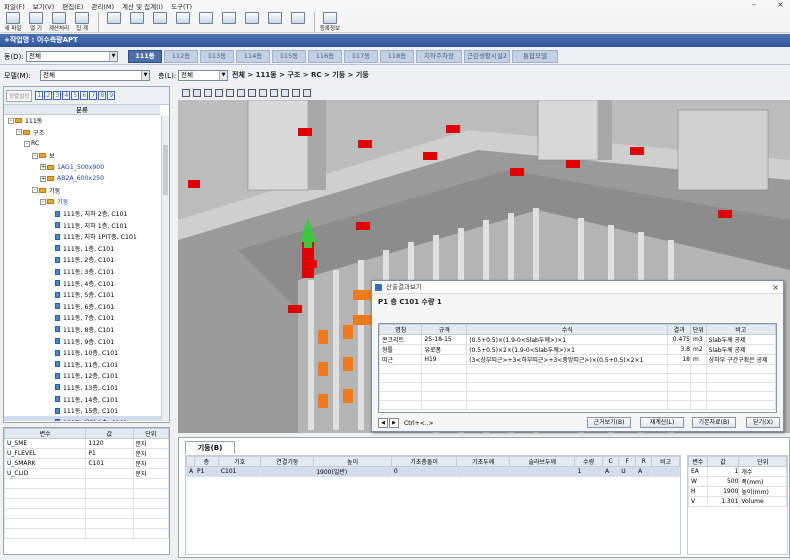 This screenshot has height=560, width=790. Describe the element at coordinates (72, 6) in the screenshot. I see `menu-item: 편집(E)` at that location.